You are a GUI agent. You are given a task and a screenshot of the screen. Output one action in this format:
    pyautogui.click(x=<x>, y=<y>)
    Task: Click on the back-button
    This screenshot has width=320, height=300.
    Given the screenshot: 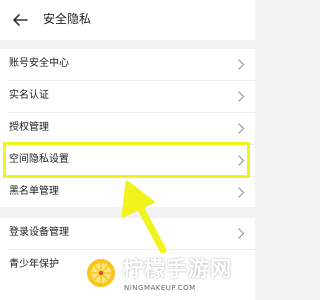 What is the action you would take?
    pyautogui.click(x=20, y=20)
    